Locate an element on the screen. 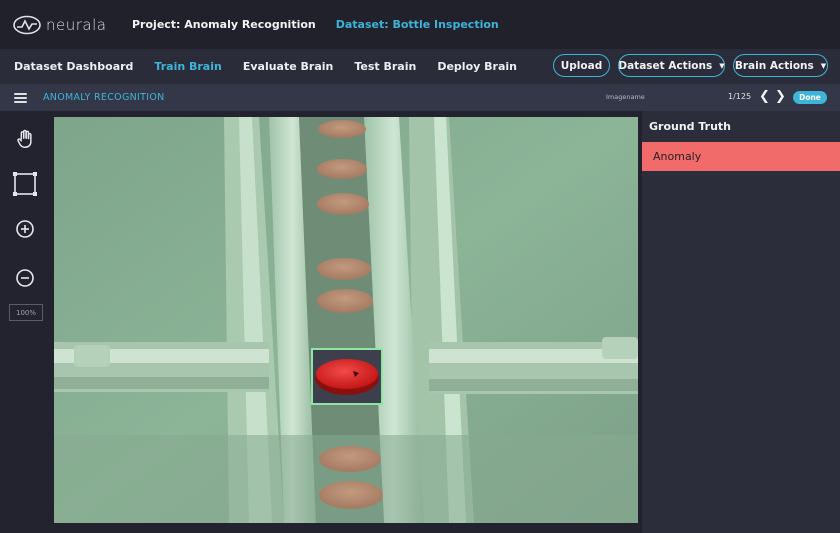  nav-evaluate-brain: Evaluate Brain is located at coordinates (288, 66).